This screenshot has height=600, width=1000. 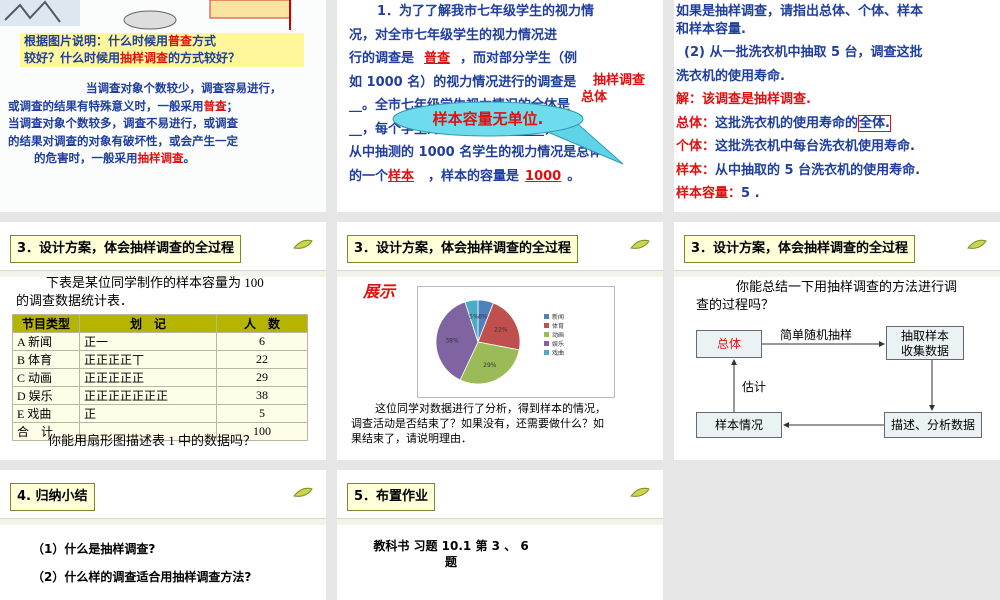 I want to click on question-line-1: (2) 从一批洗衣机中抽取 5 台，调查这批, so click(x=803, y=52).